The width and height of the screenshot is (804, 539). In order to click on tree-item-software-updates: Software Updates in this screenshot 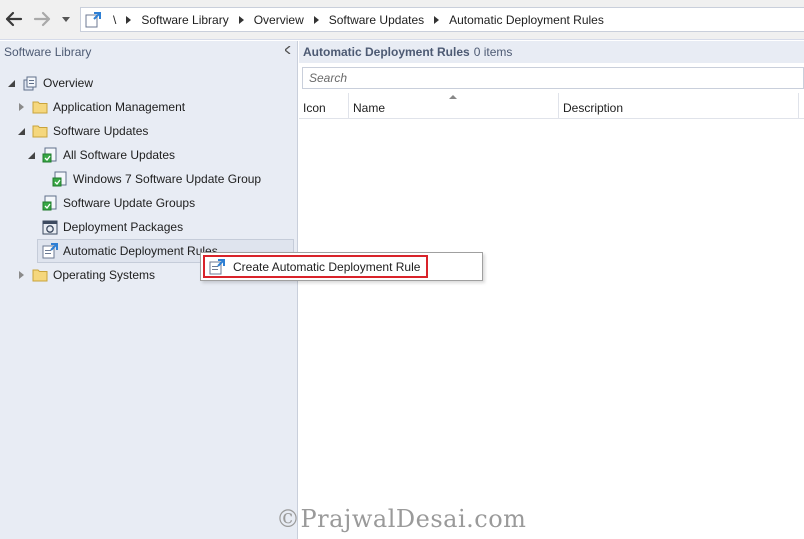, I will do `click(82, 131)`.